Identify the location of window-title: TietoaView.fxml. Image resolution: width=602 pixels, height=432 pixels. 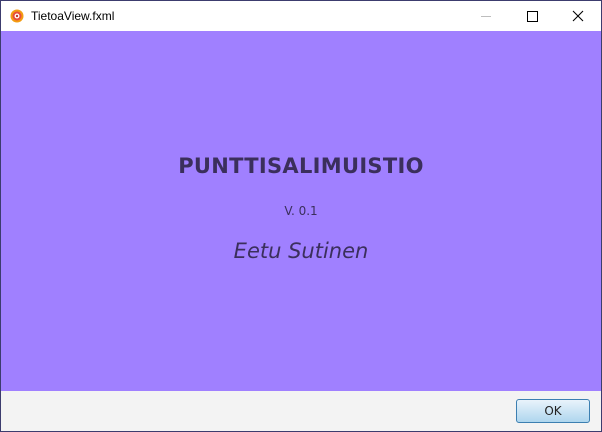
(73, 16).